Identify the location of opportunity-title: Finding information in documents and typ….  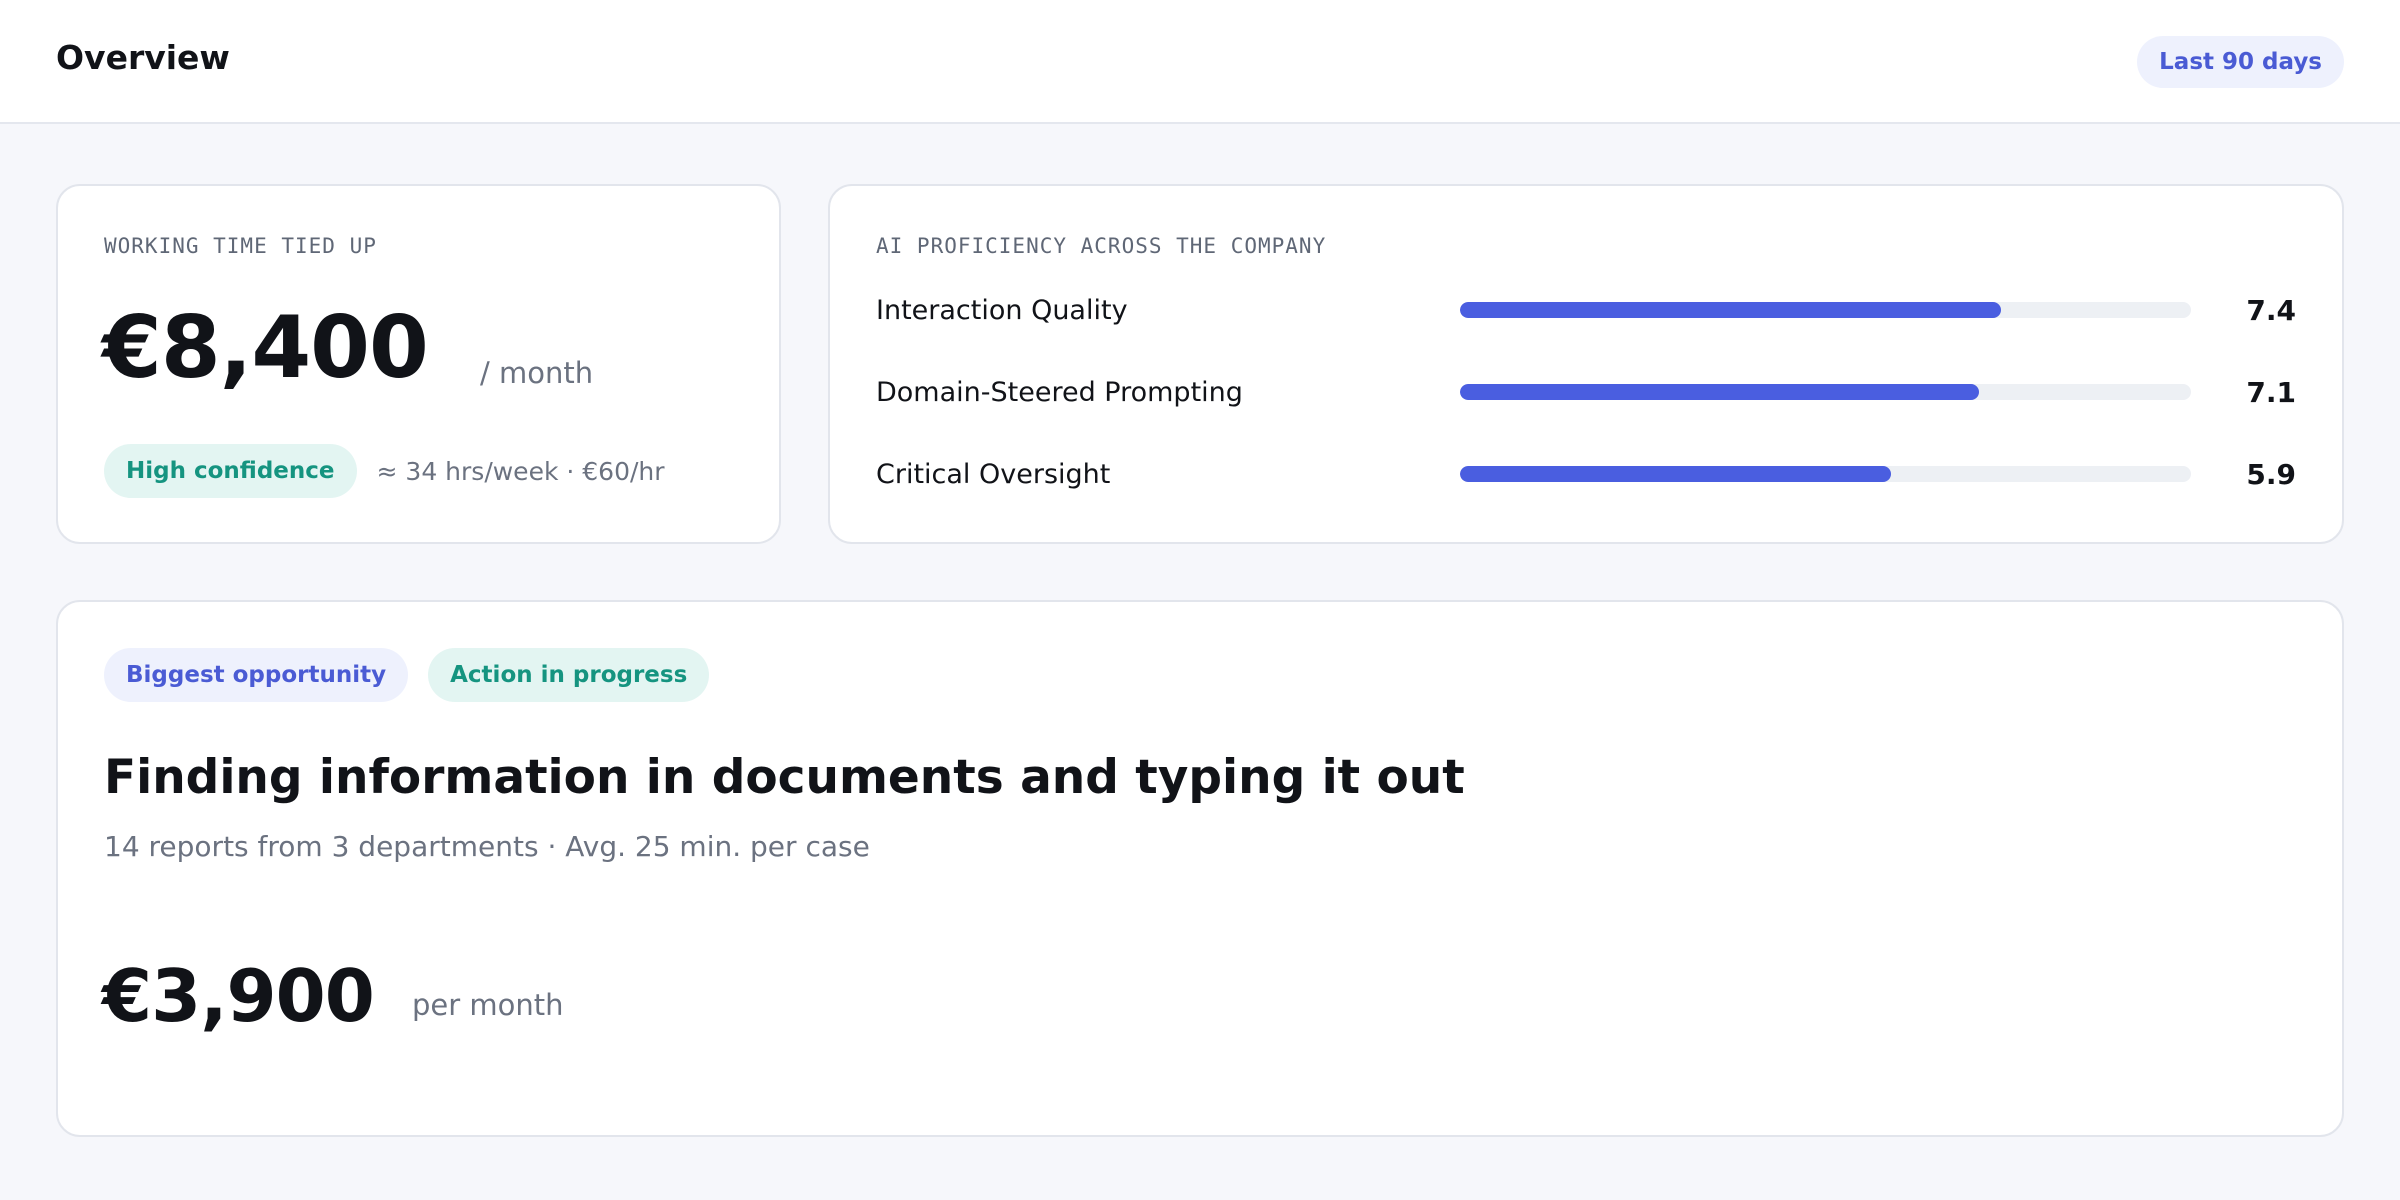
(784, 777).